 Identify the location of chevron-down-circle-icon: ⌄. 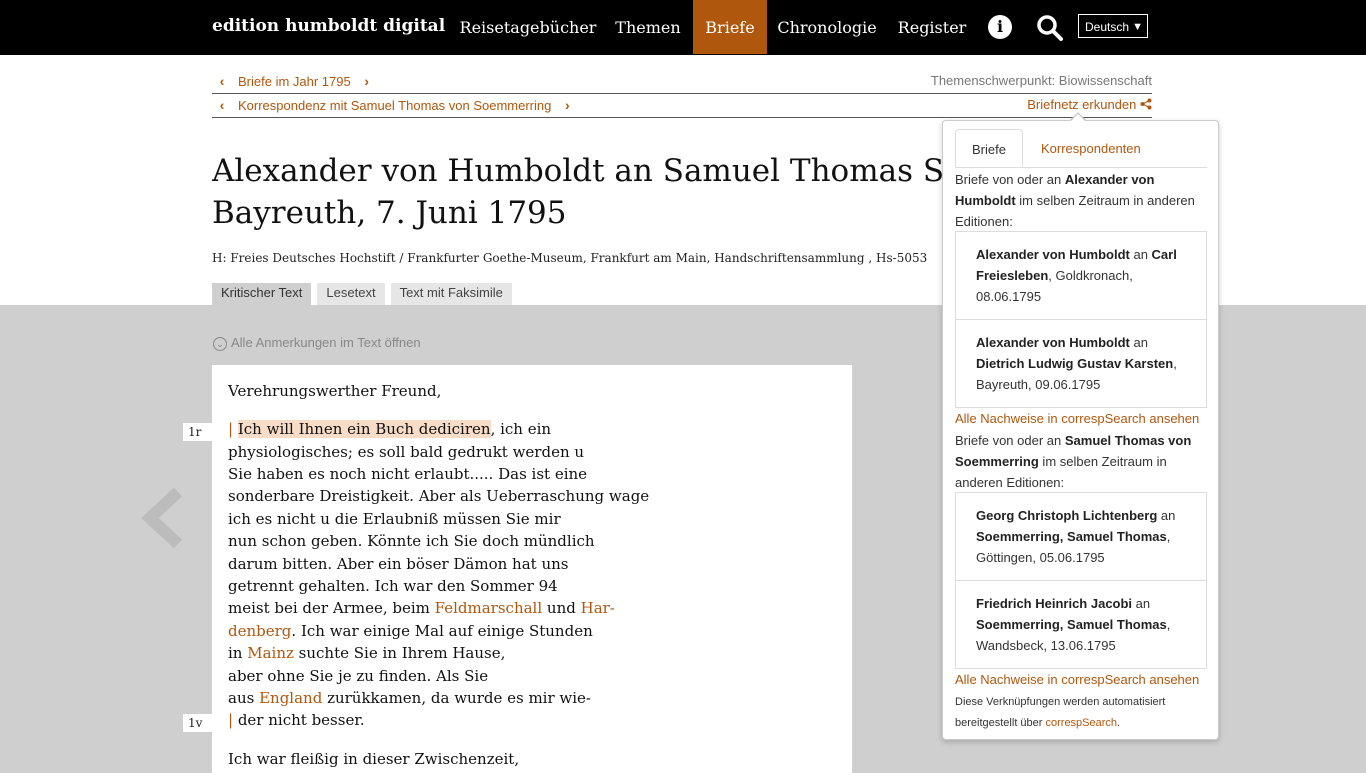
(220, 343).